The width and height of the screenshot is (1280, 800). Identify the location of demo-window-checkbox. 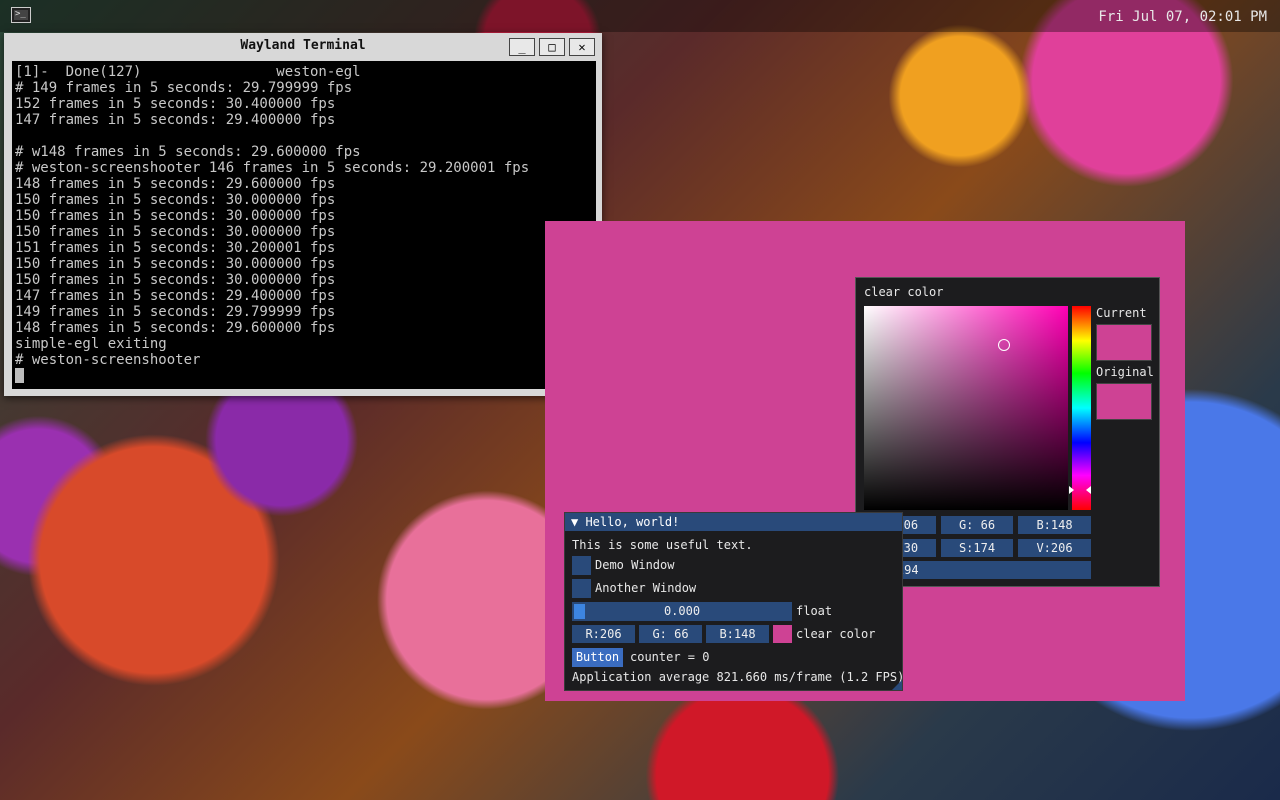
(581, 565).